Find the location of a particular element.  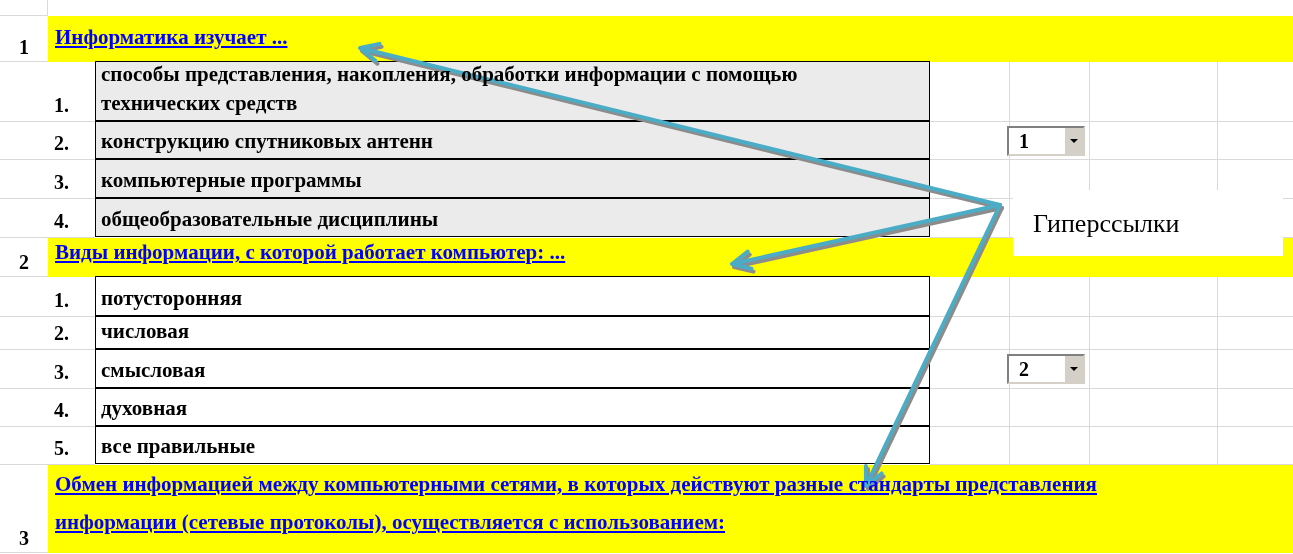

option-cell: компьютерные программы is located at coordinates (512, 178).